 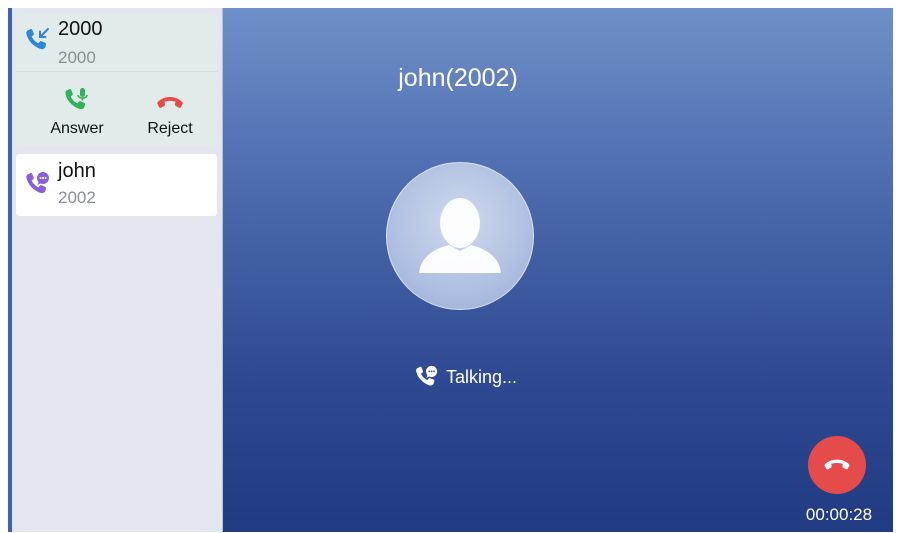 I want to click on answer-phone-icon, so click(x=77, y=101).